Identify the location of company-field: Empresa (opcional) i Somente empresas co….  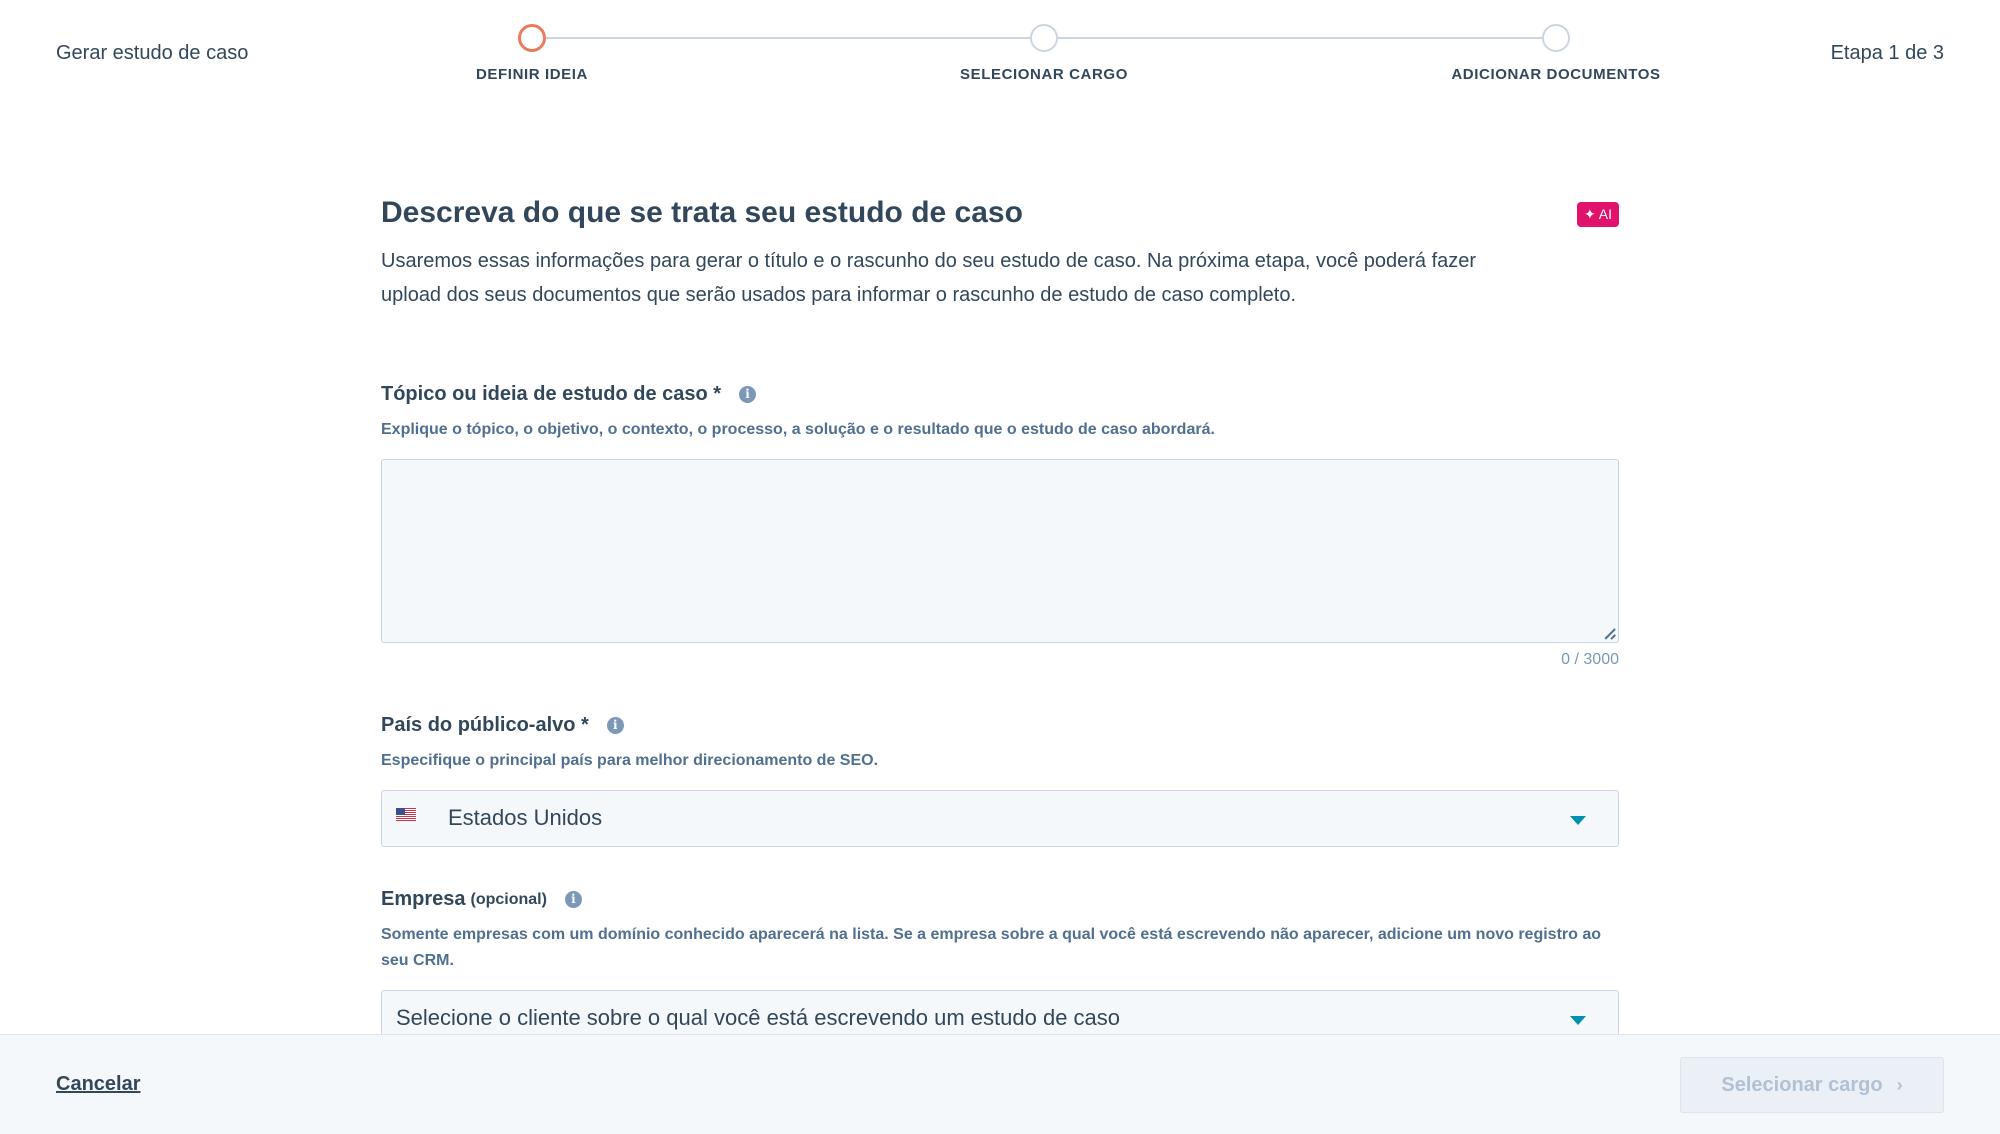
(1000, 967).